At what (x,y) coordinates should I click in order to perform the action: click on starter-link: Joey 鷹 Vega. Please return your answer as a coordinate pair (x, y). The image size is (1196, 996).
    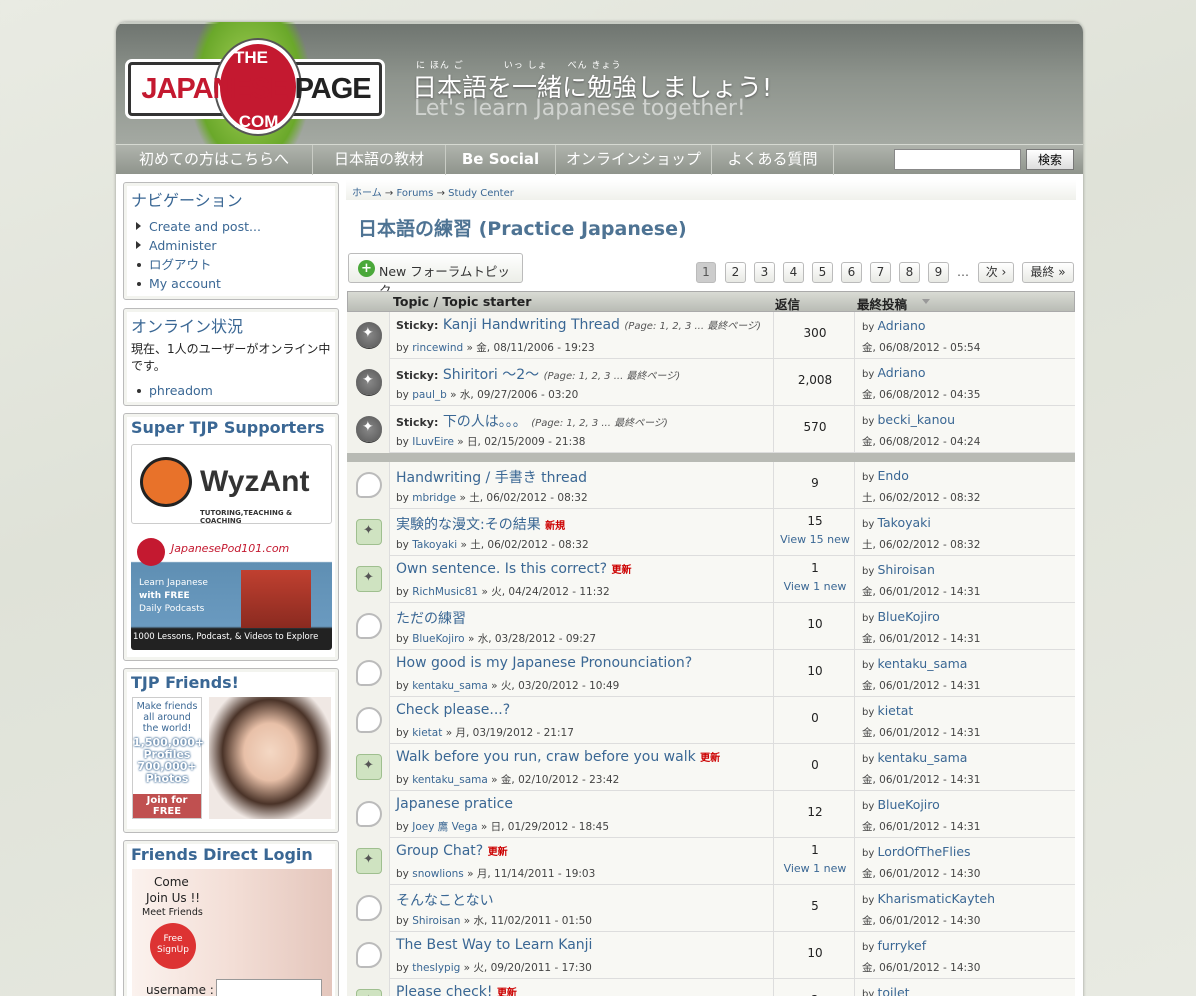
    Looking at the image, I should click on (444, 827).